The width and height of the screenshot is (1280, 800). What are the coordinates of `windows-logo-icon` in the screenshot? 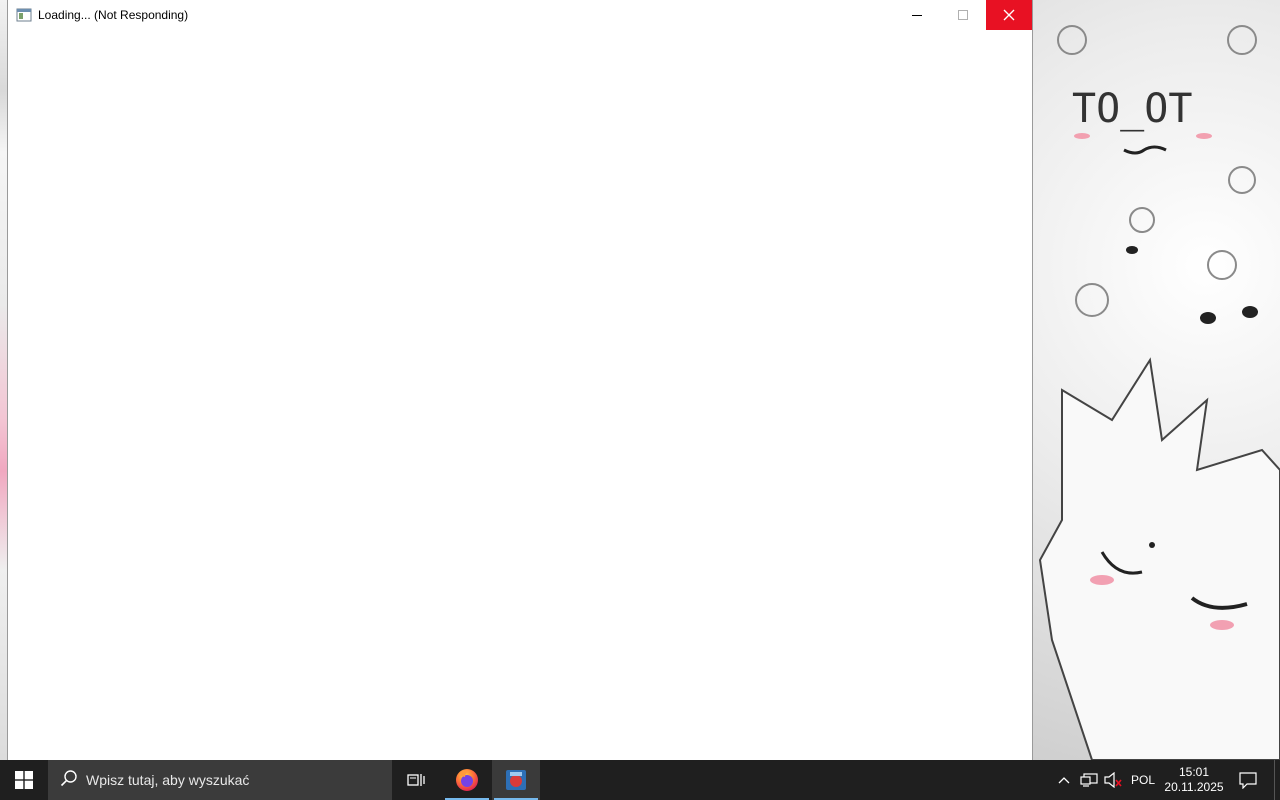 It's located at (24, 780).